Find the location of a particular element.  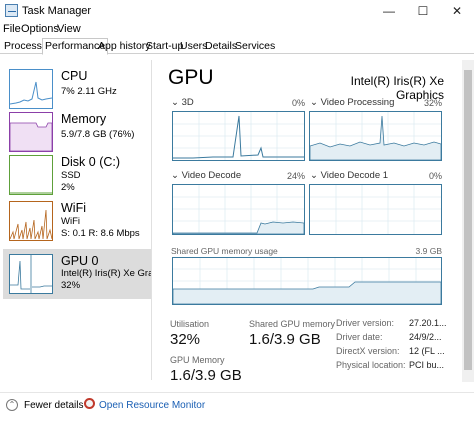

shared-gpu-memory-value: 1.6/3.9 GB is located at coordinates (285, 339).